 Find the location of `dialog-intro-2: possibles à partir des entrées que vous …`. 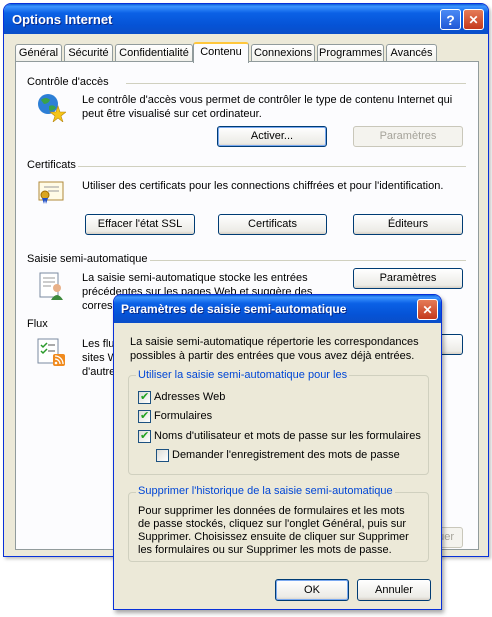

dialog-intro-2: possibles à partir des entrées que vous … is located at coordinates (272, 356).